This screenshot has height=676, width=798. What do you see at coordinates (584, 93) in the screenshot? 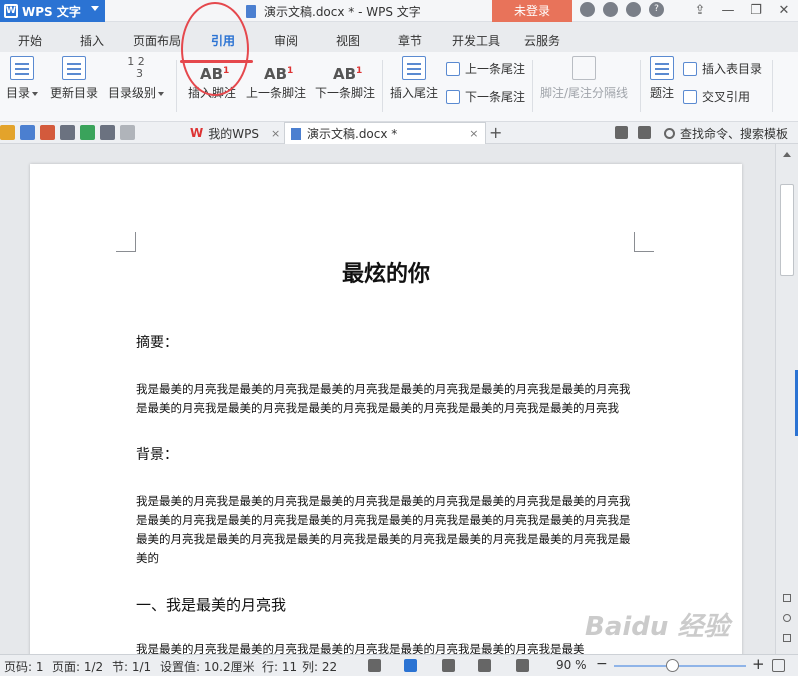
I see `separator-label: 脚注/尾注分隔线` at bounding box center [584, 93].